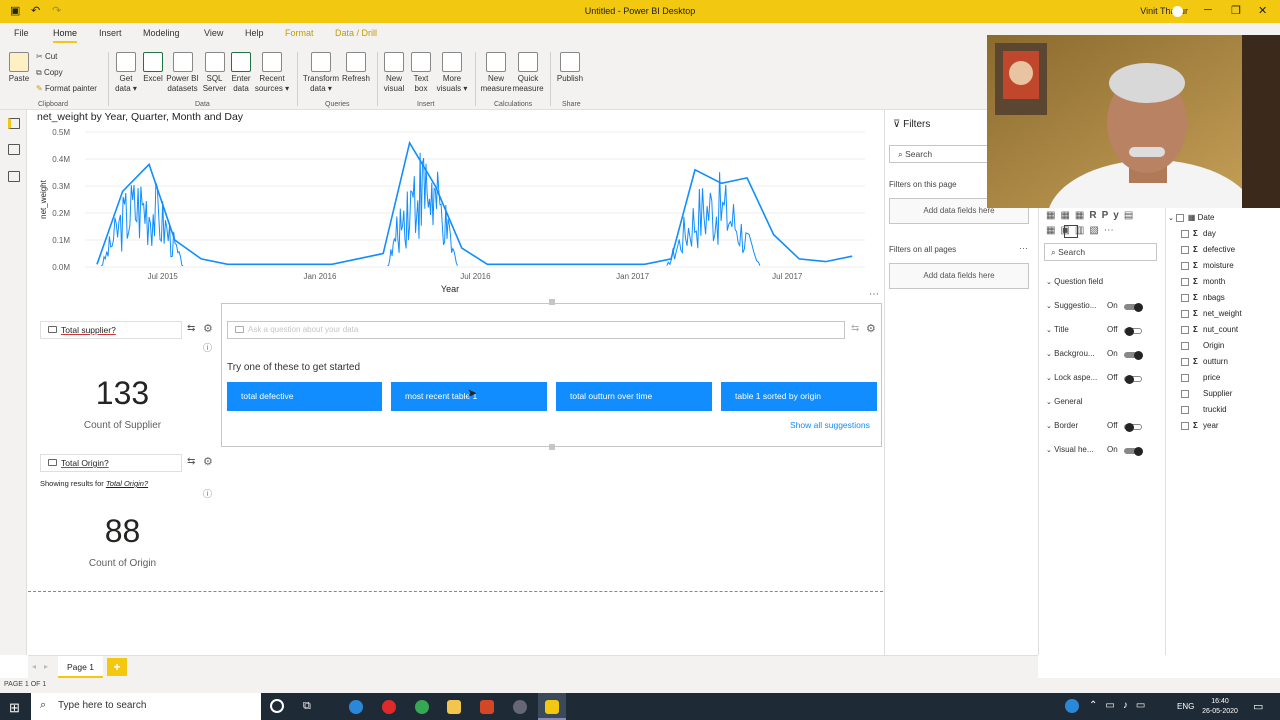  I want to click on scroll-left-icon: ◂, so click(34, 666).